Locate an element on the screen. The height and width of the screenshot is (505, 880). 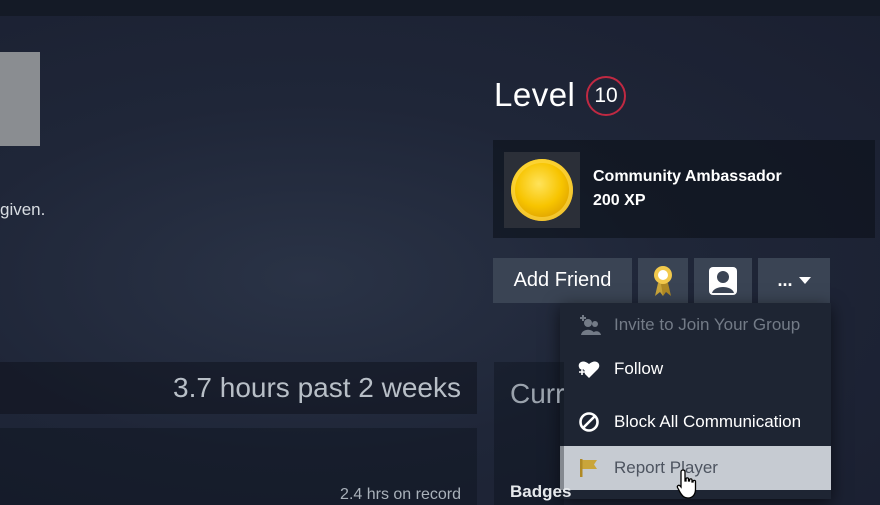
recent-activity-header: 3.7 hours past 2 weeks is located at coordinates (238, 388).